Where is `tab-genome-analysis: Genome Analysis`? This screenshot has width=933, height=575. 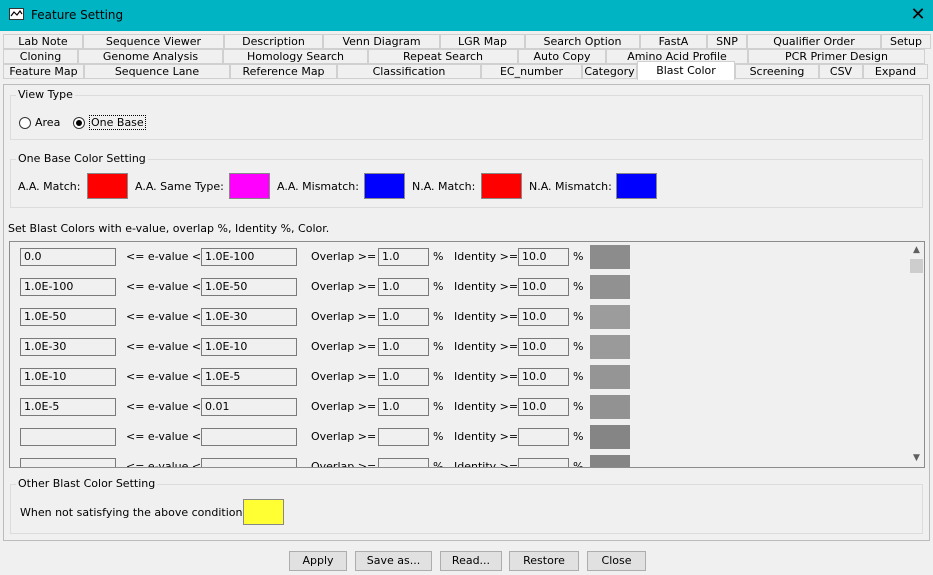 tab-genome-analysis: Genome Analysis is located at coordinates (150, 56).